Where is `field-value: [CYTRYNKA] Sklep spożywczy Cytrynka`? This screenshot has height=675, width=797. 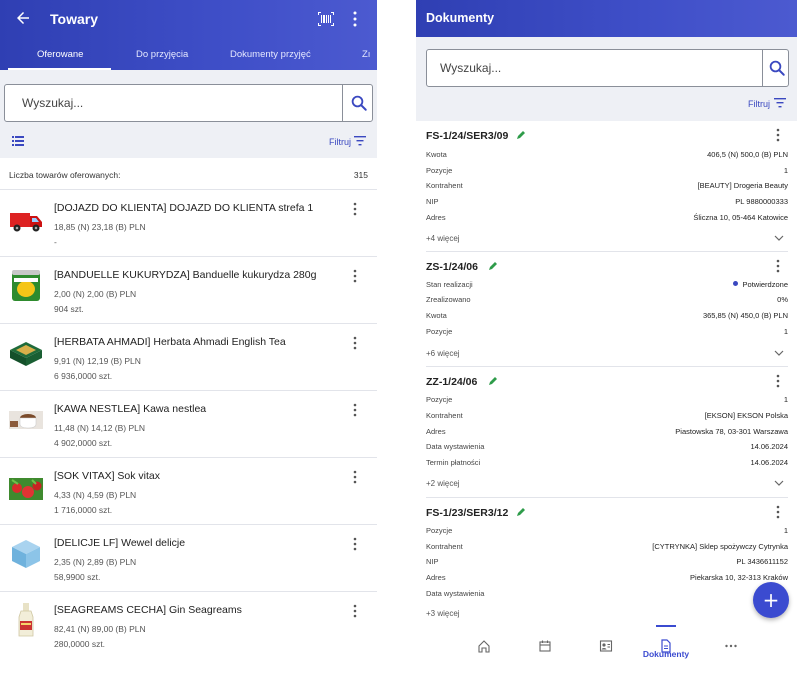
field-value: [CYTRYNKA] Sklep spożywczy Cytrynka is located at coordinates (720, 546).